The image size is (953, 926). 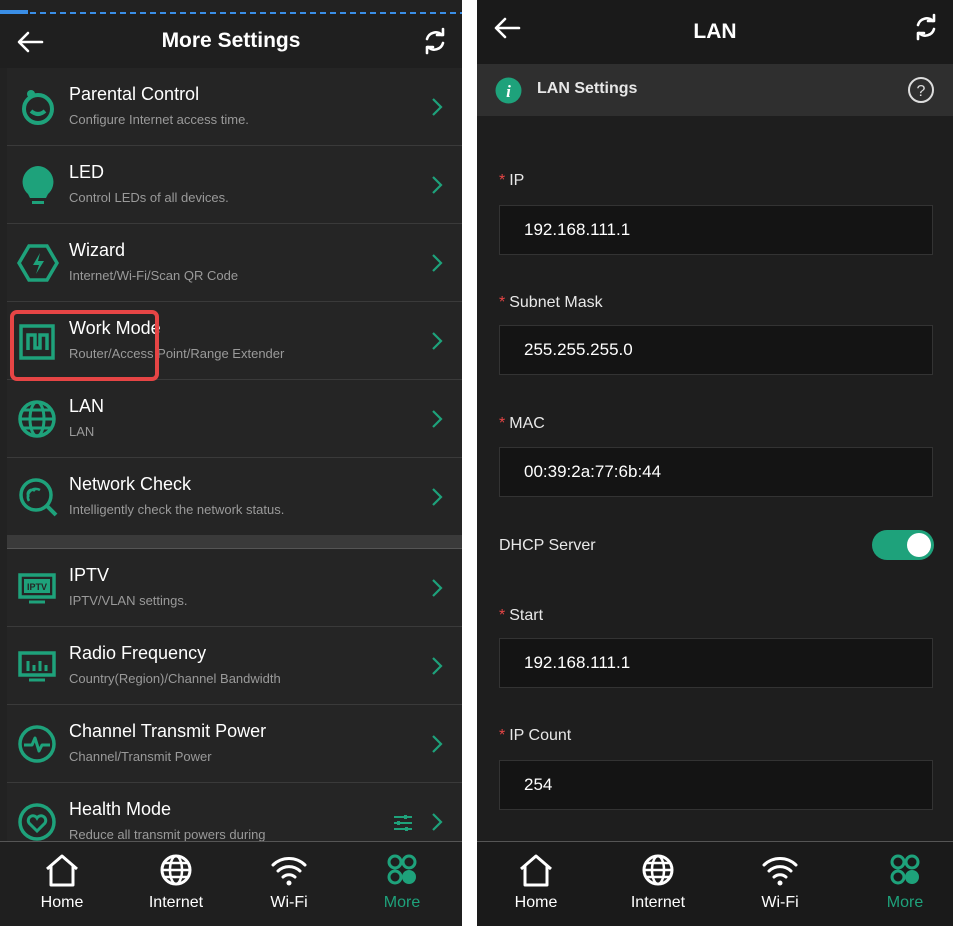 I want to click on ip-count-label: * IP Count, so click(x=535, y=736).